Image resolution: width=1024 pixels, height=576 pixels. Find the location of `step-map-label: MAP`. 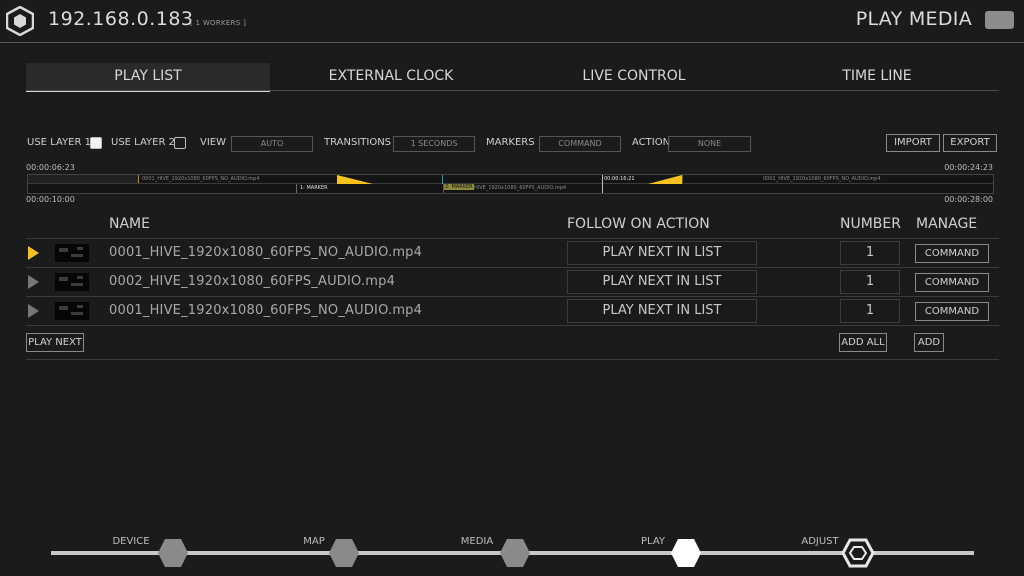

step-map-label: MAP is located at coordinates (314, 541).